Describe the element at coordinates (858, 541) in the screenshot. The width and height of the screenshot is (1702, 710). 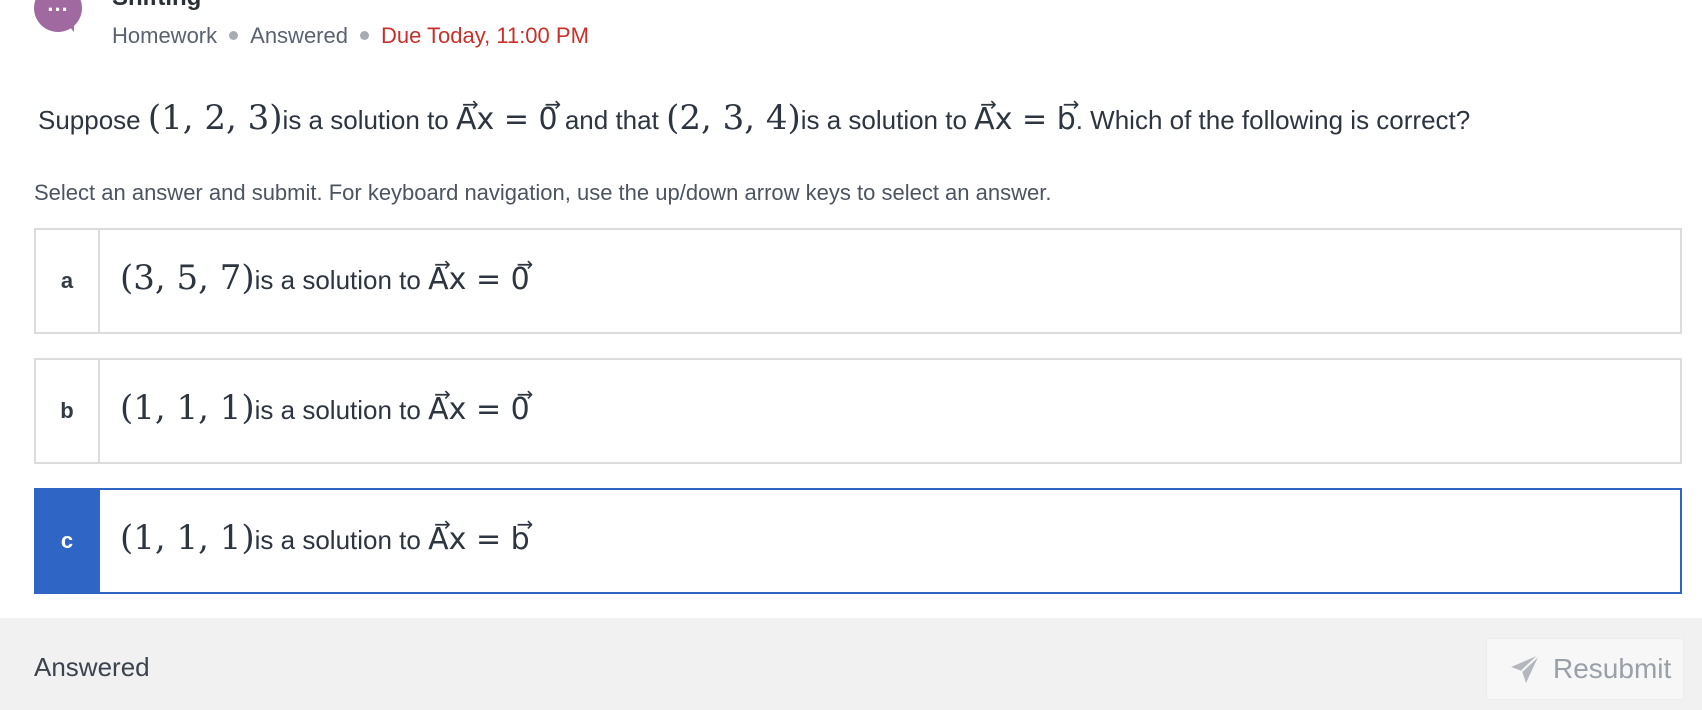
I see `answer-option-c: c (1, 1, 1)is a solution to Ax = b` at that location.